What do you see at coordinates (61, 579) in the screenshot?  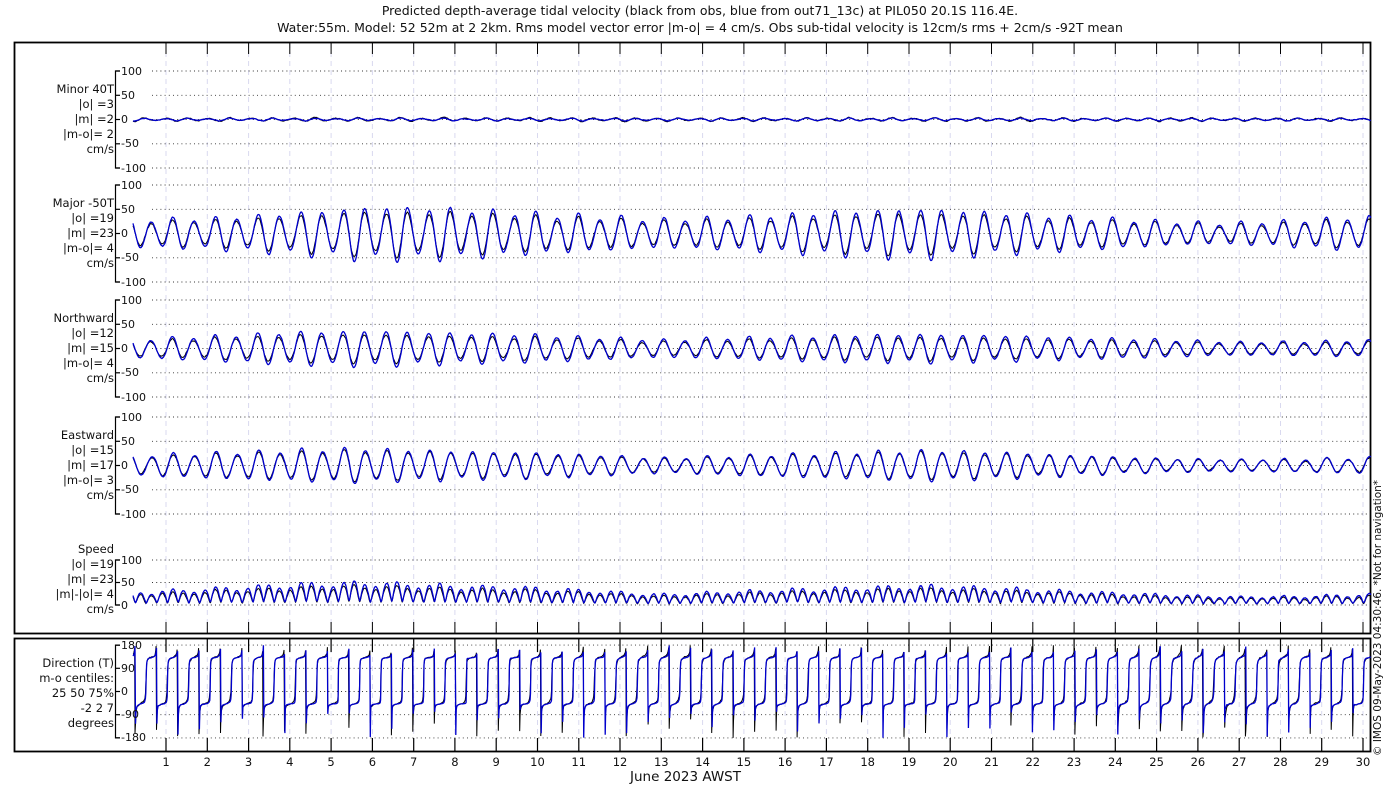 I see `panel-label-speed: Speed |o| =19 |m| =23 |m|-|o|= 4 cm/s` at bounding box center [61, 579].